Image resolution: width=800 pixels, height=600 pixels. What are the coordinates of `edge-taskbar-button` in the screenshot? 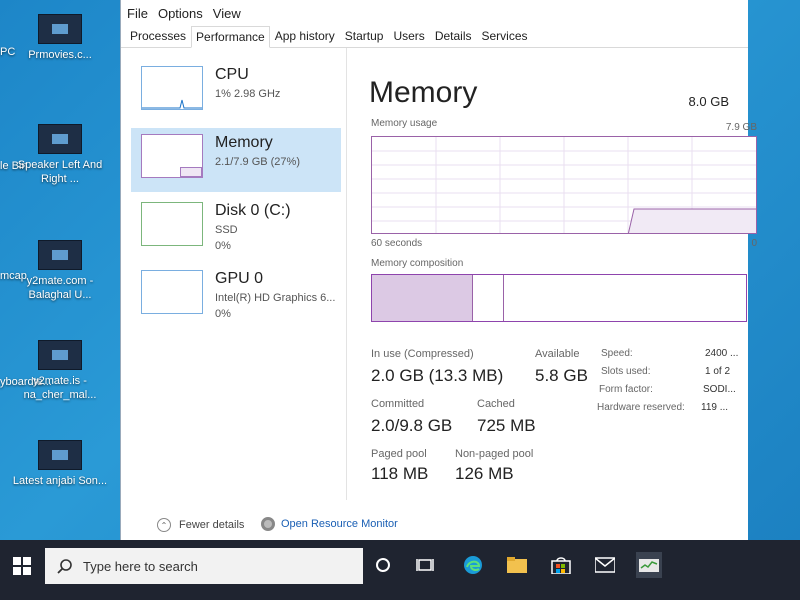 It's located at (473, 565).